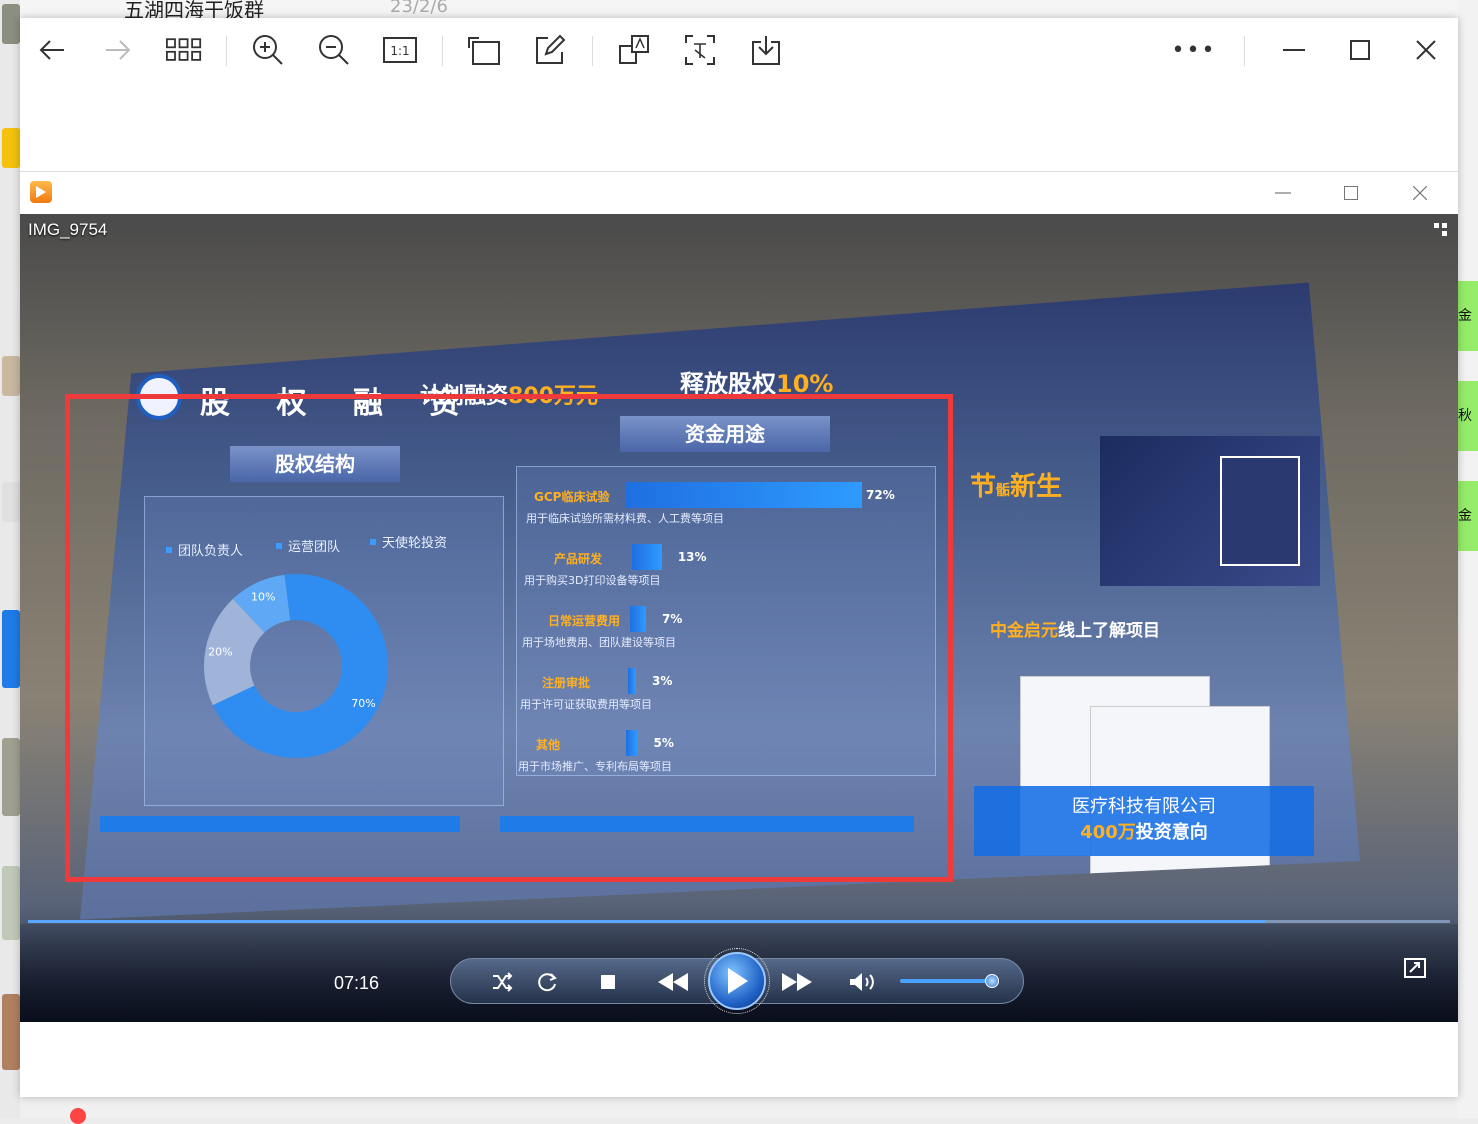 The width and height of the screenshot is (1478, 1124). I want to click on maximize-icon, so click(1360, 50).